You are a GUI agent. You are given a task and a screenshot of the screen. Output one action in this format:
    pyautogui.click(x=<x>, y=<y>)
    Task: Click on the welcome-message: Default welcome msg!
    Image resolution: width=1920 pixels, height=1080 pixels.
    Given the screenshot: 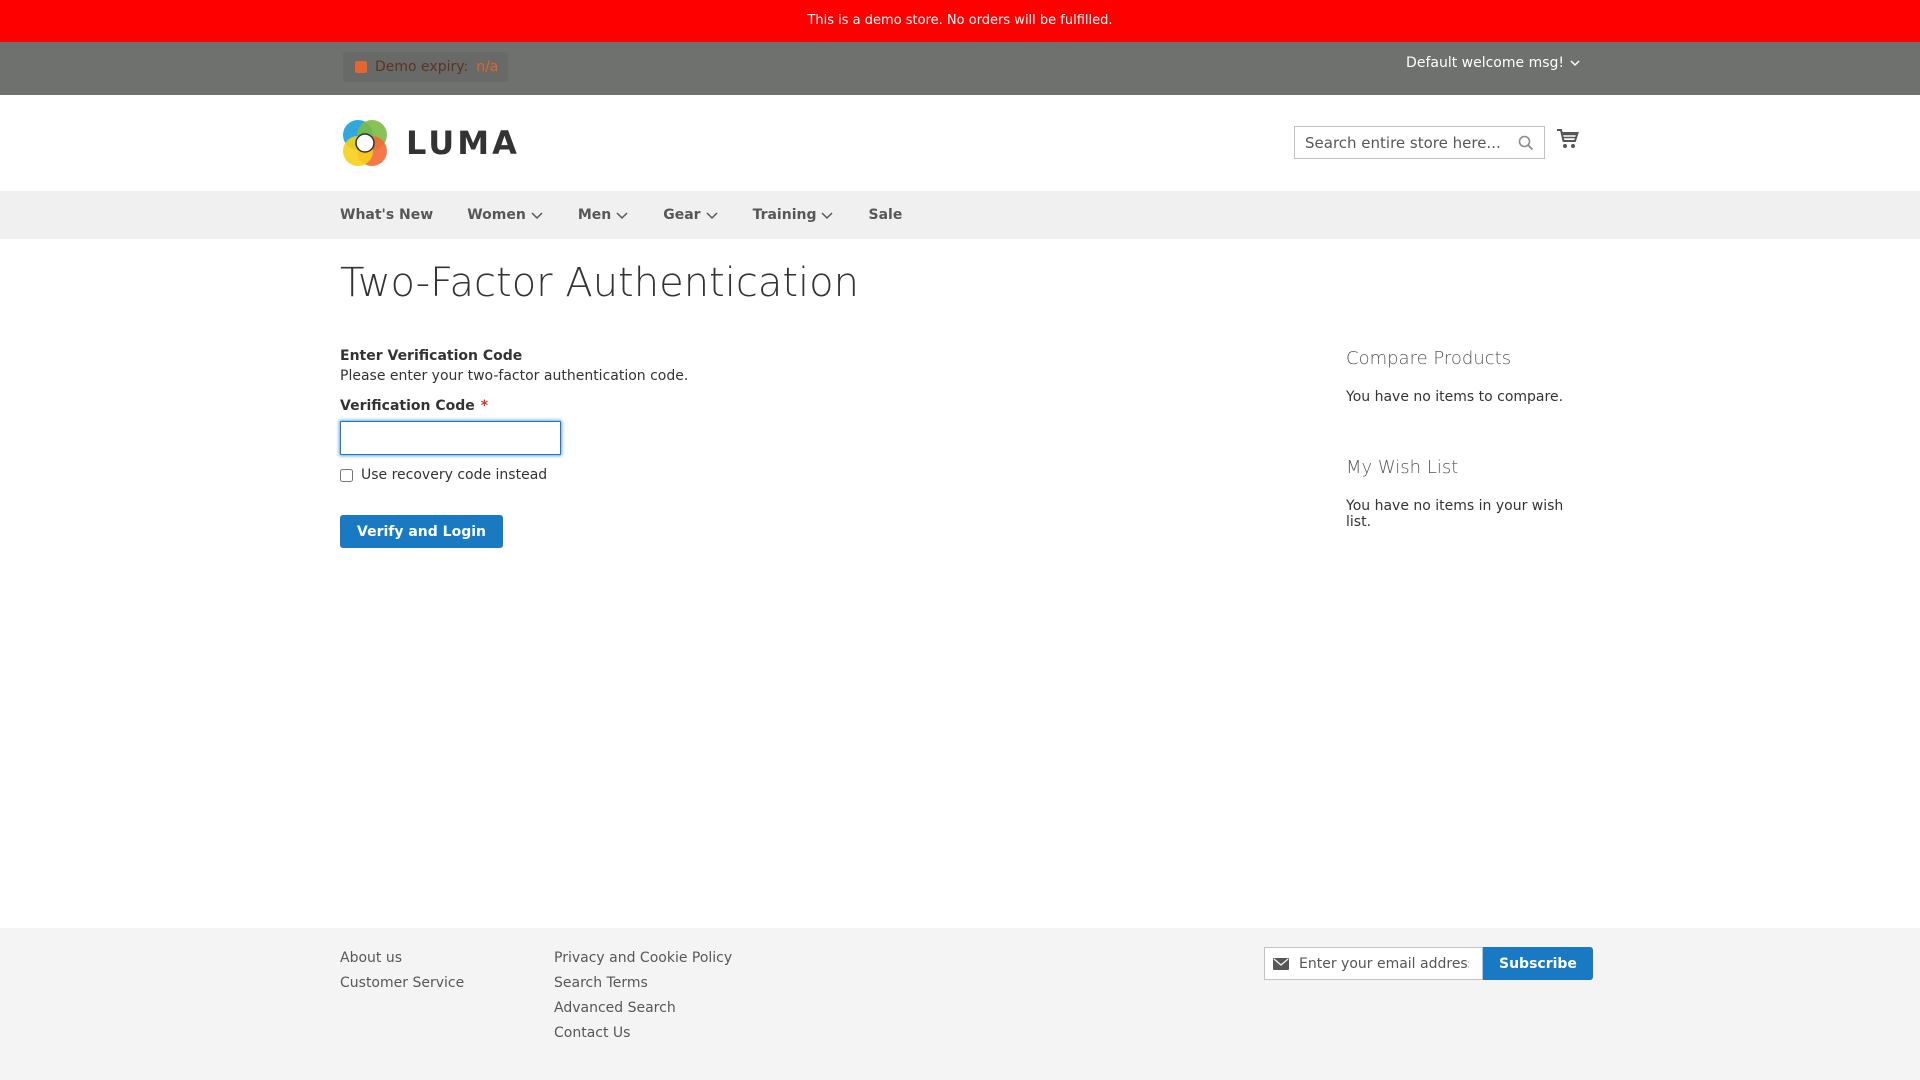 What is the action you would take?
    pyautogui.click(x=1485, y=63)
    